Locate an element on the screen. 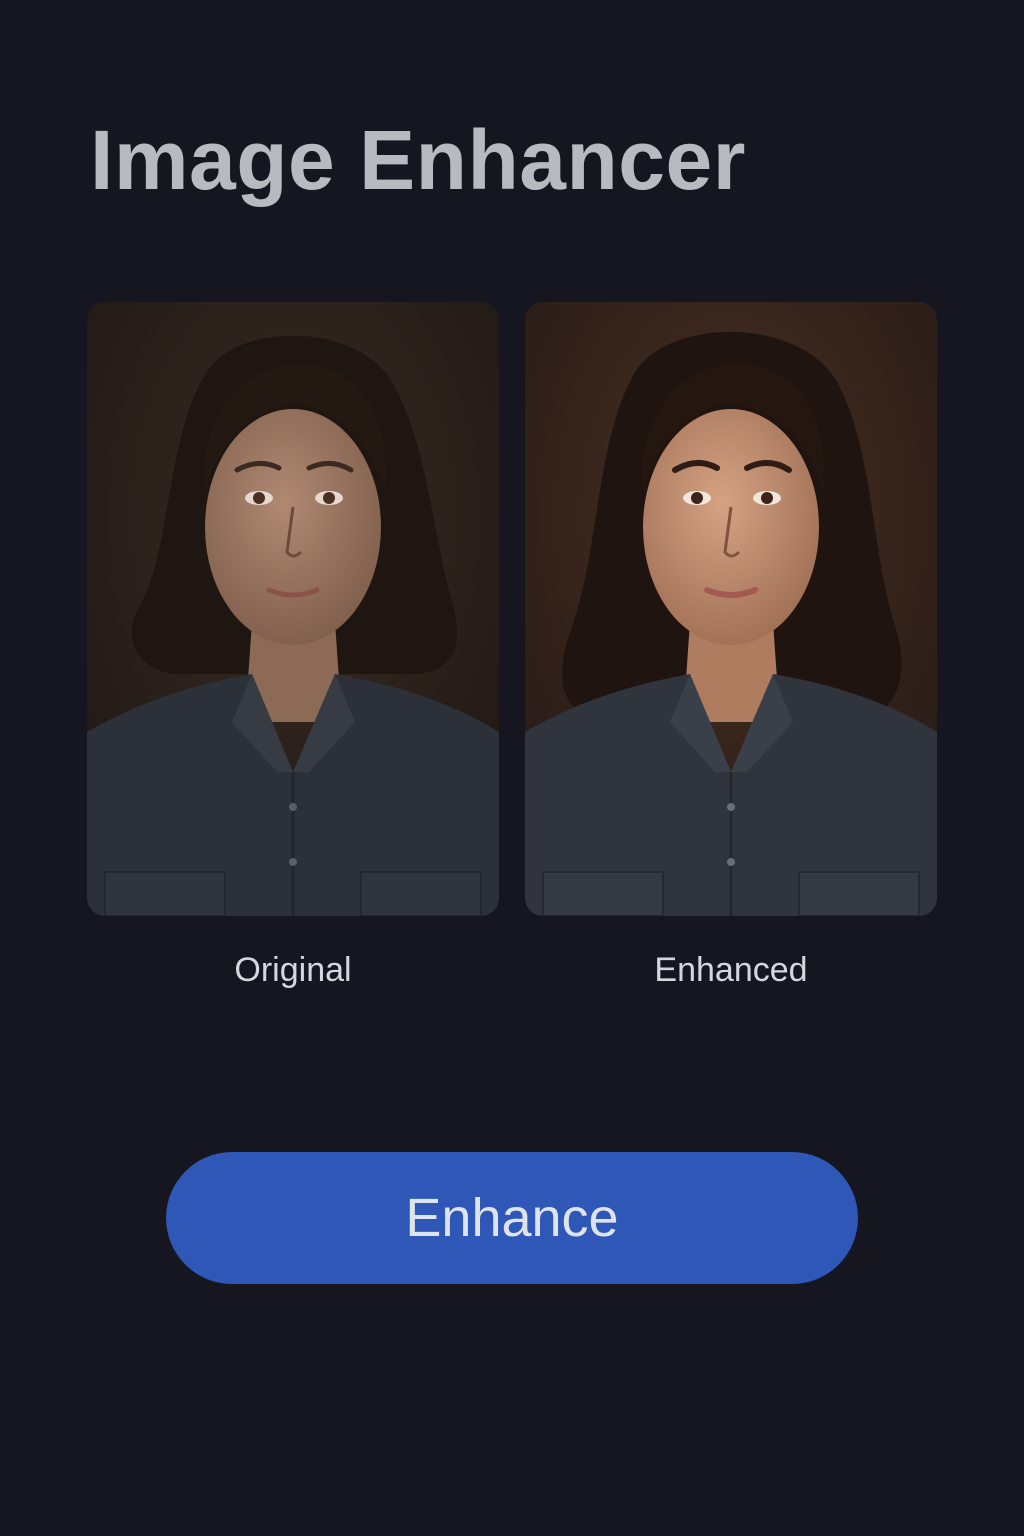 This screenshot has width=1024, height=1536. enhanced-caption: Enhanced is located at coordinates (731, 970).